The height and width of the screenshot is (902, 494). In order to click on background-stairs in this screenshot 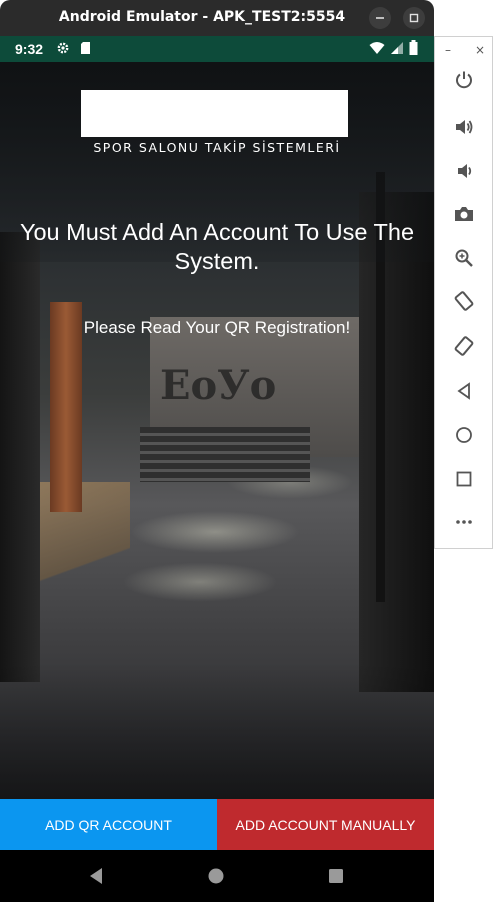, I will do `click(225, 454)`.